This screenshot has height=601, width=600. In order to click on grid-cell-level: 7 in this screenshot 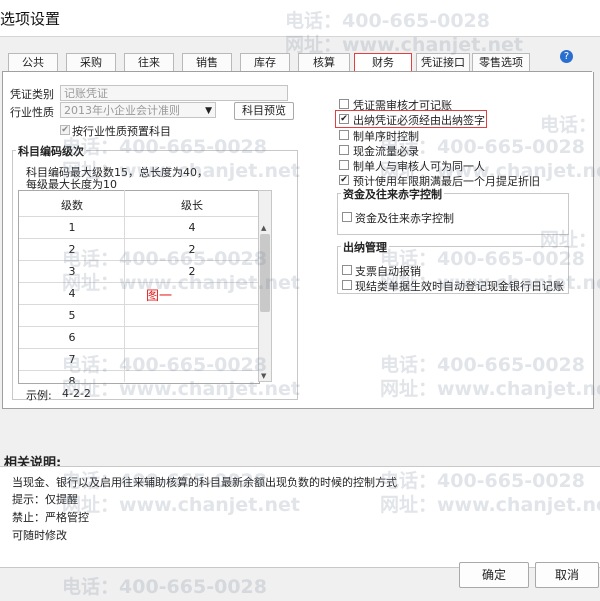, I will do `click(72, 360)`.